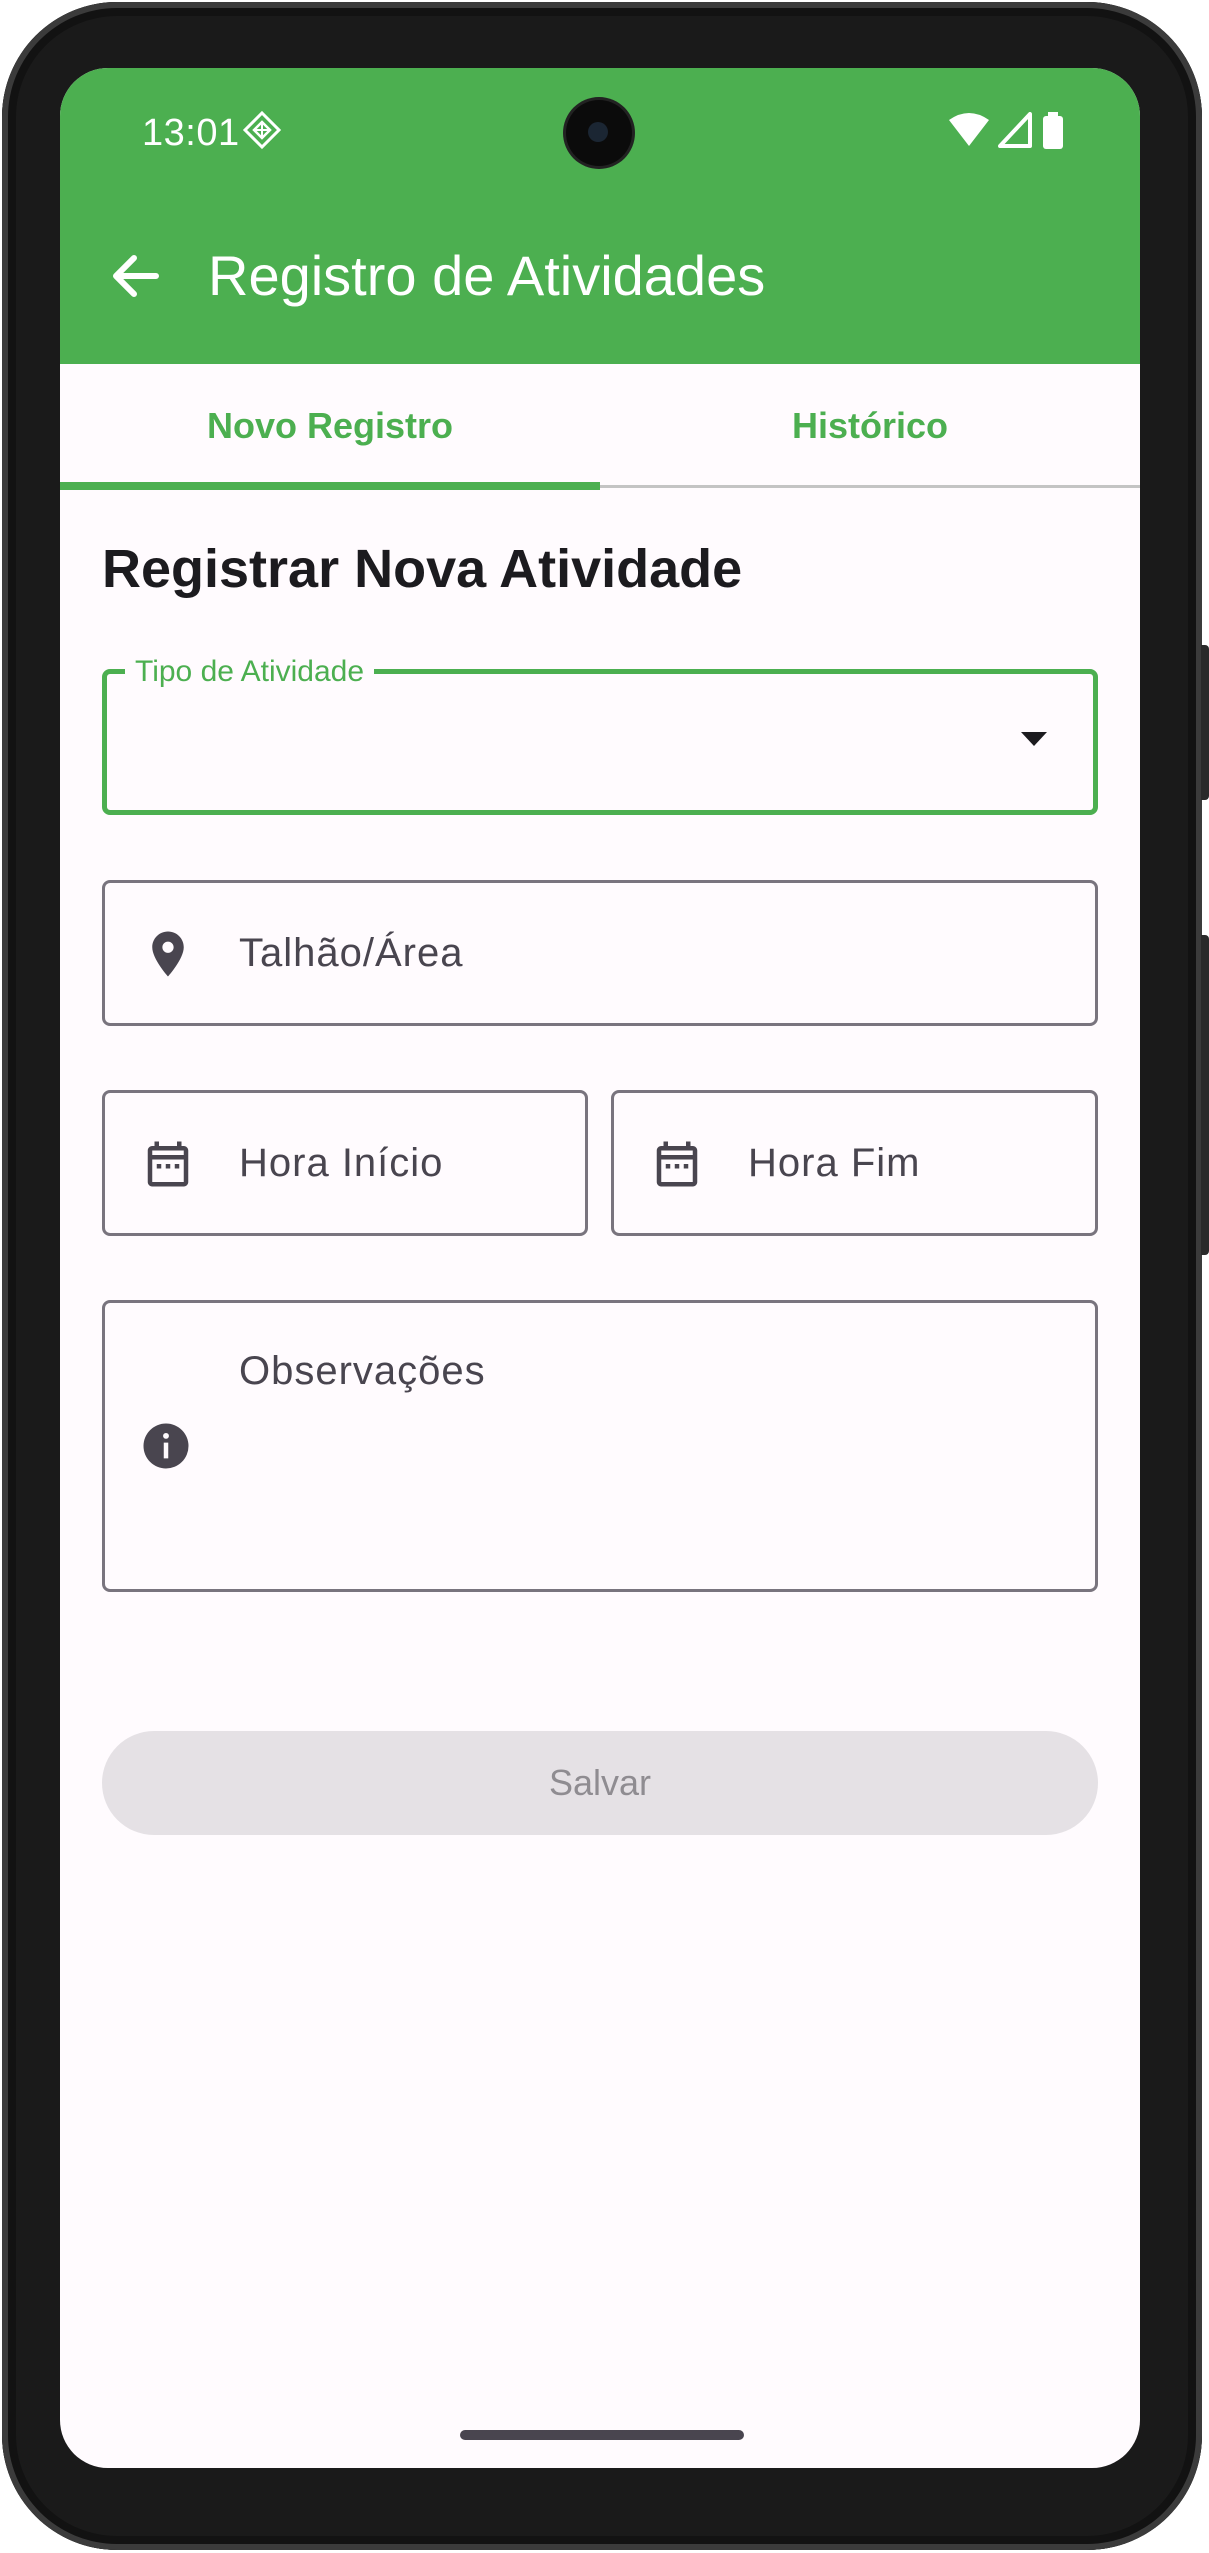 The image size is (1209, 2553). What do you see at coordinates (330, 426) in the screenshot?
I see `tab-novo-registro: Novo Registro` at bounding box center [330, 426].